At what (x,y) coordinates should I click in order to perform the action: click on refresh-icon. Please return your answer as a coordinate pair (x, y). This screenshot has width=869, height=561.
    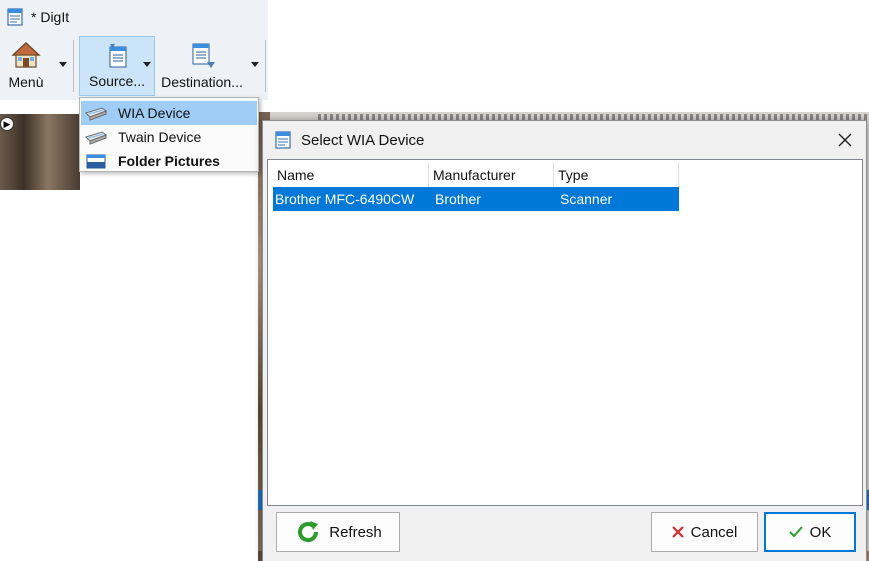
    Looking at the image, I should click on (308, 531).